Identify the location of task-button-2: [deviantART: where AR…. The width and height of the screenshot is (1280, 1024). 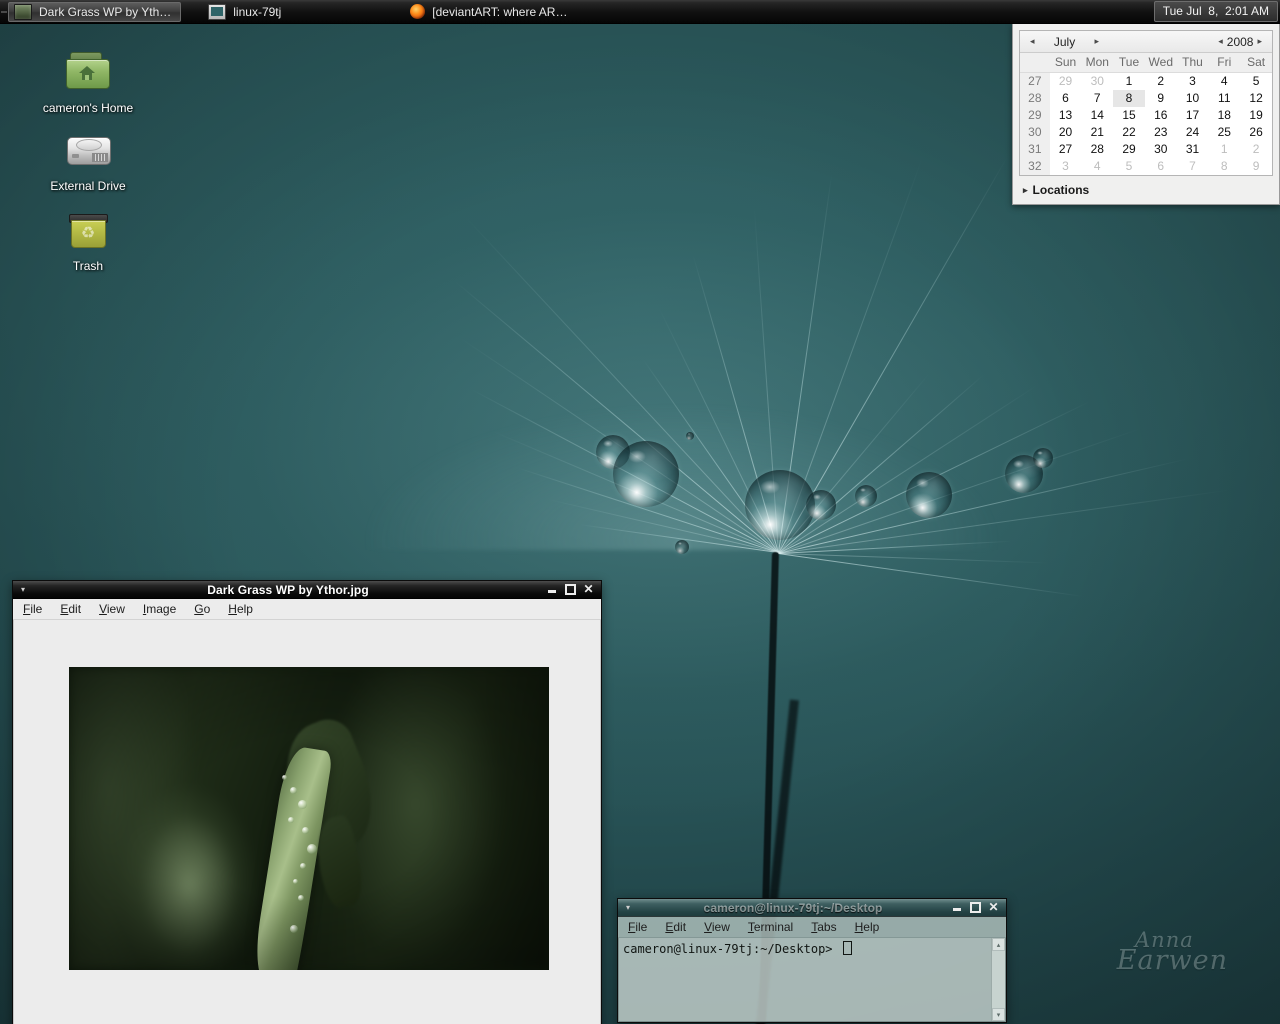
(490, 12).